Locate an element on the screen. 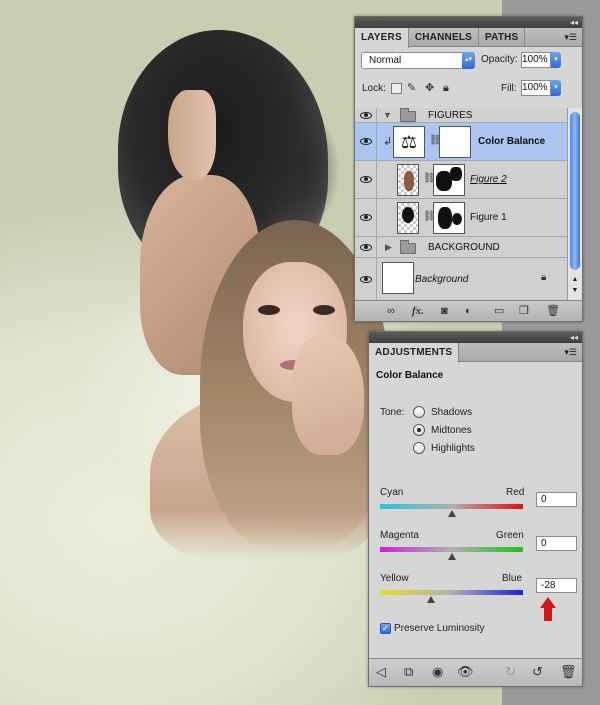  lock-all-icon: 🔒︎ is located at coordinates (446, 88).